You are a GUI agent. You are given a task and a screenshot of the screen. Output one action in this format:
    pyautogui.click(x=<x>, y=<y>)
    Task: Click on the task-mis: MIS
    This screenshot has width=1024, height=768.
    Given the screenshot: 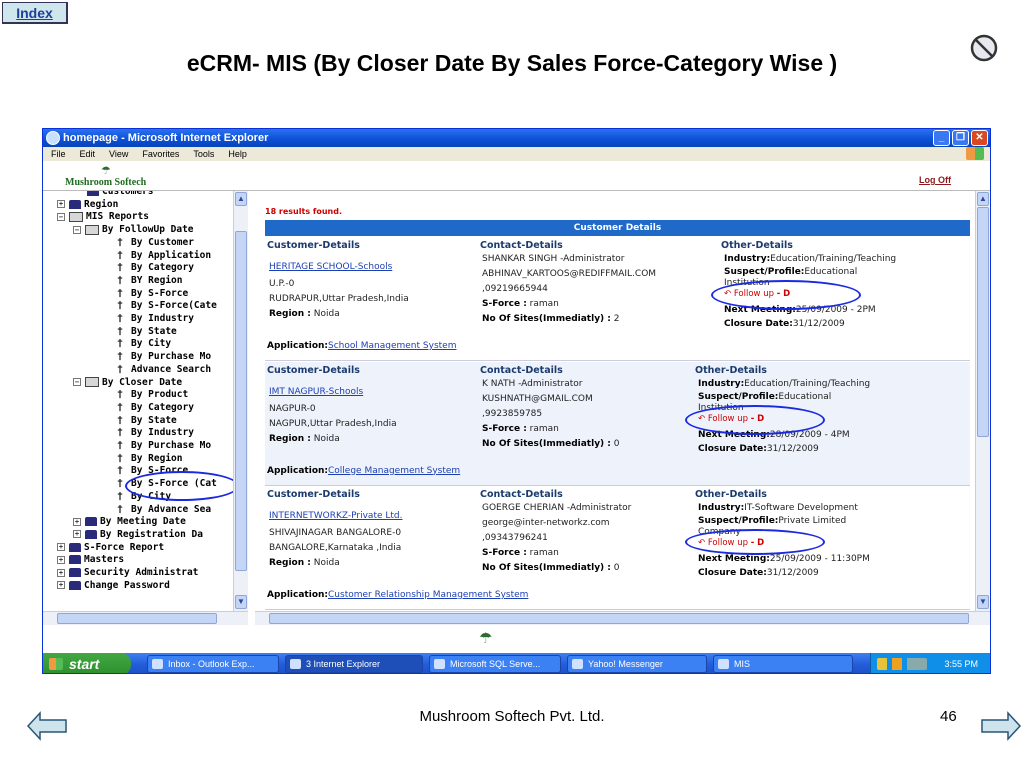 What is the action you would take?
    pyautogui.click(x=783, y=664)
    